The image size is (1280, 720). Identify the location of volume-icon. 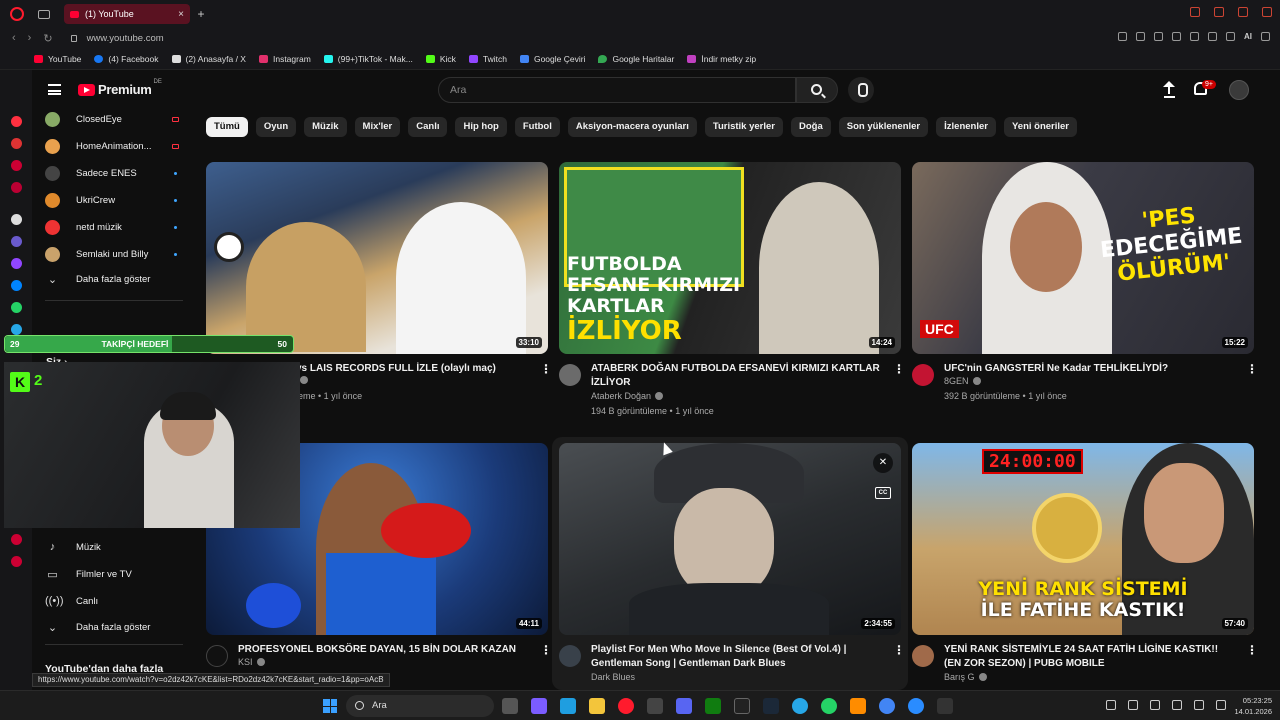
(1221, 705).